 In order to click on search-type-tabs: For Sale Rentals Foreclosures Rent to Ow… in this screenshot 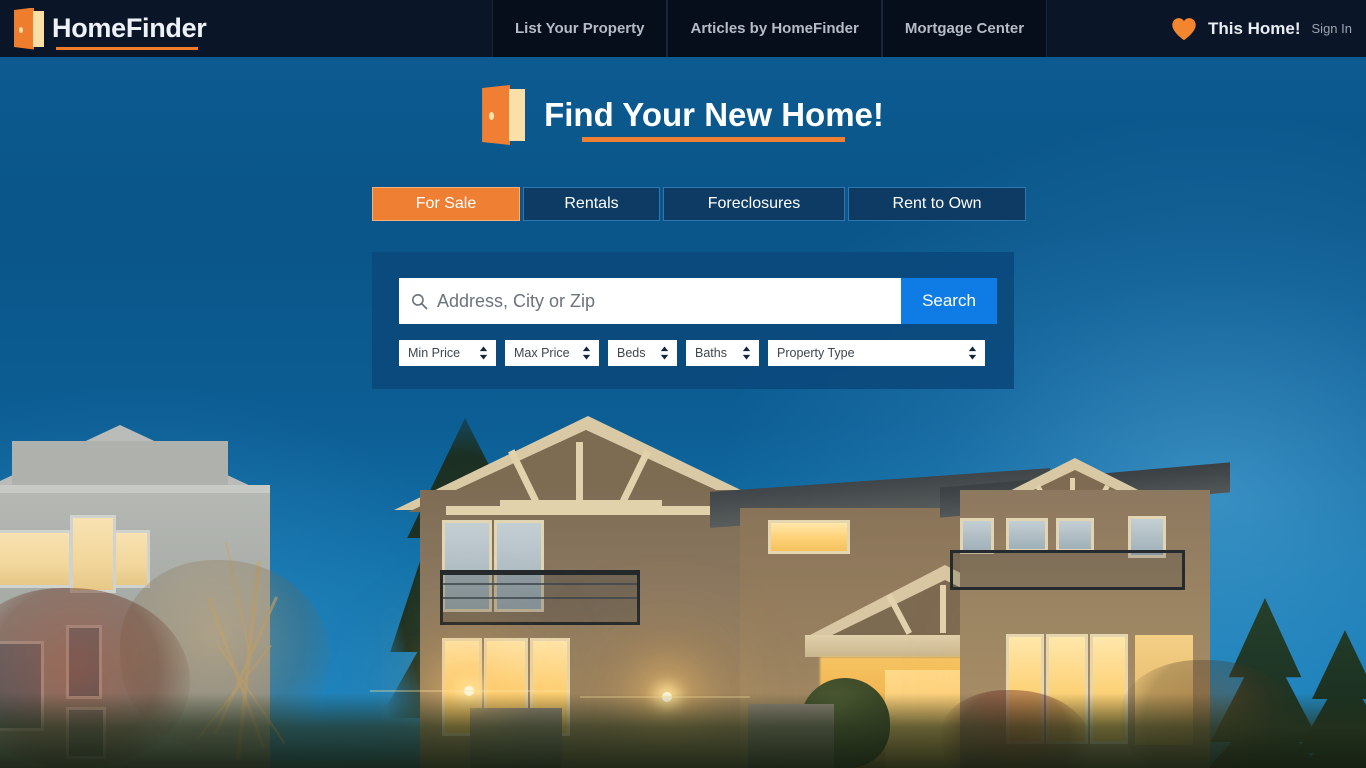, I will do `click(699, 204)`.